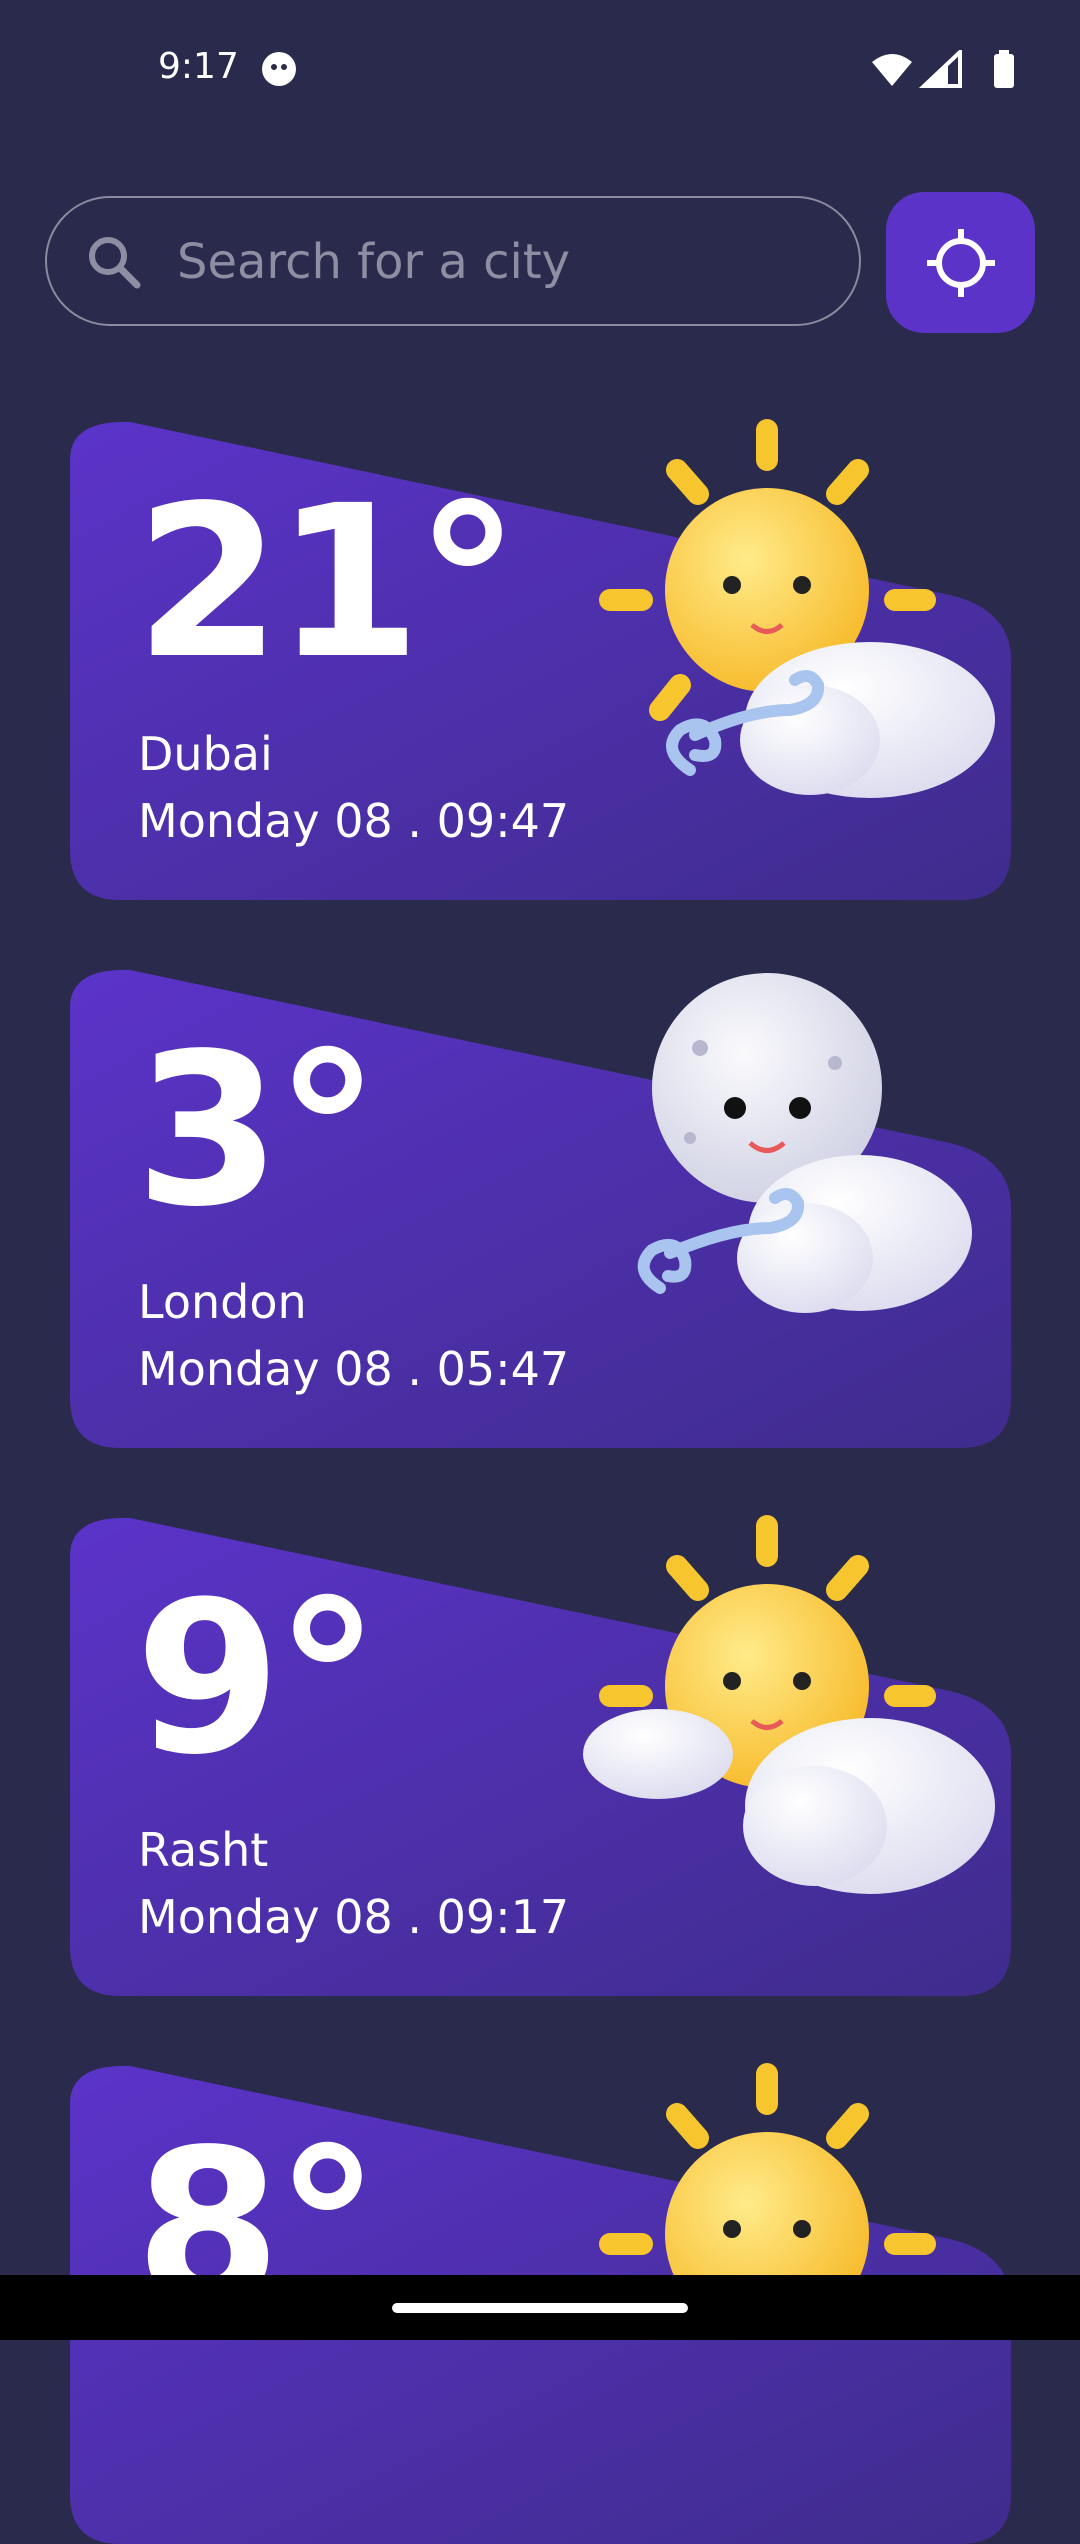 The width and height of the screenshot is (1080, 2544). Describe the element at coordinates (327, 582) in the screenshot. I see `temperature: 21°` at that location.